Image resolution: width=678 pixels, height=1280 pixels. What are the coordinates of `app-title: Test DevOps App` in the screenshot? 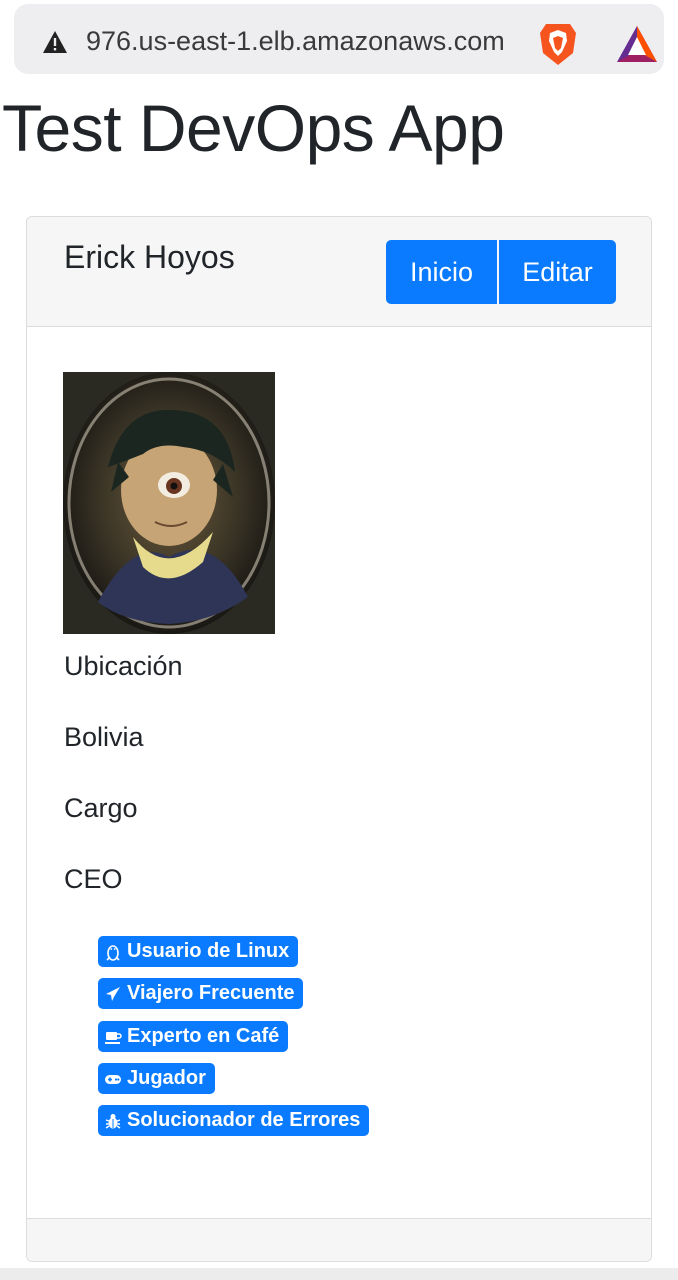 It's located at (253, 128).